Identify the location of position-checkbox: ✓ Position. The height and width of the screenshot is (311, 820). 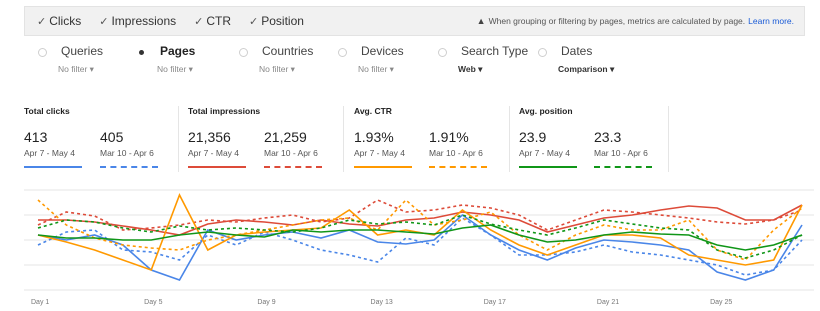
(276, 21).